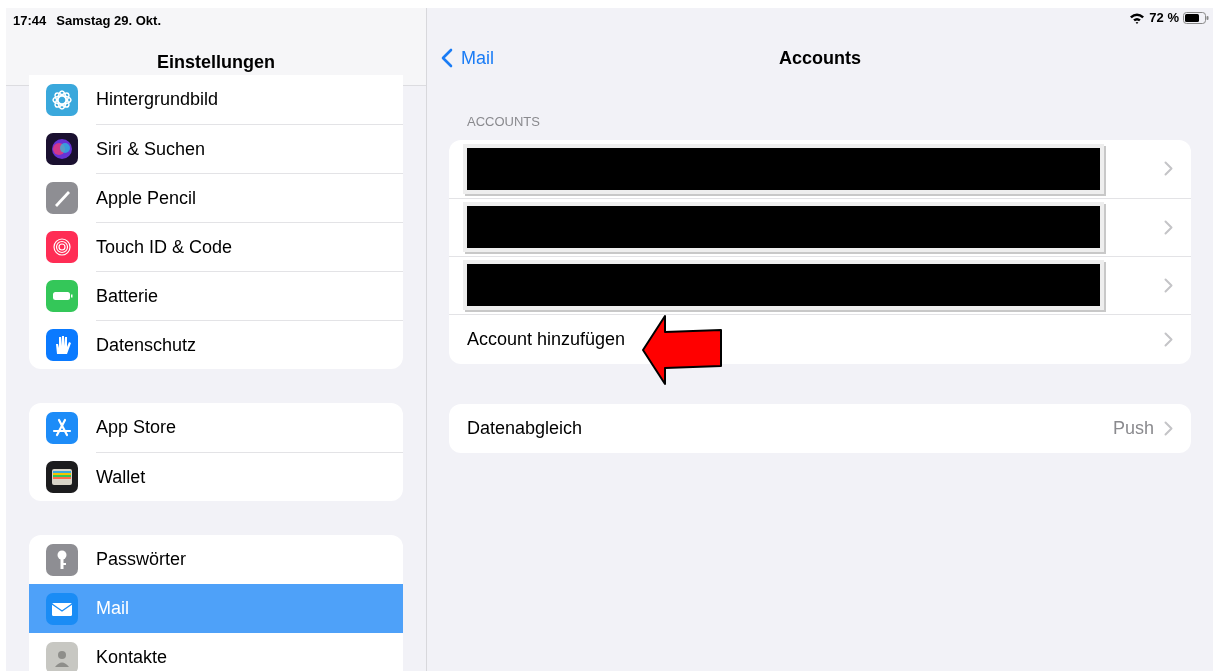  I want to click on sidebar-item: Siri & Suchen, so click(216, 148).